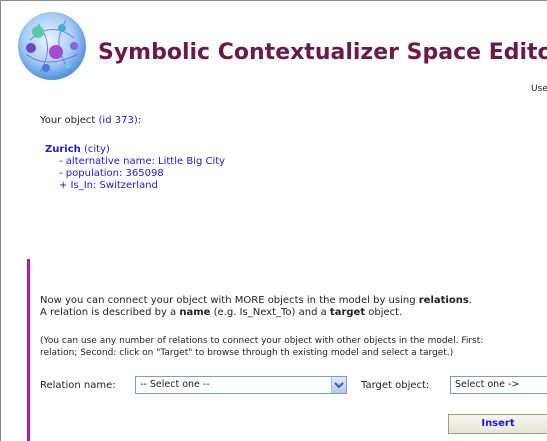 The image size is (547, 441). What do you see at coordinates (142, 161) in the screenshot?
I see `object-property: - alternative name: Little Big City` at bounding box center [142, 161].